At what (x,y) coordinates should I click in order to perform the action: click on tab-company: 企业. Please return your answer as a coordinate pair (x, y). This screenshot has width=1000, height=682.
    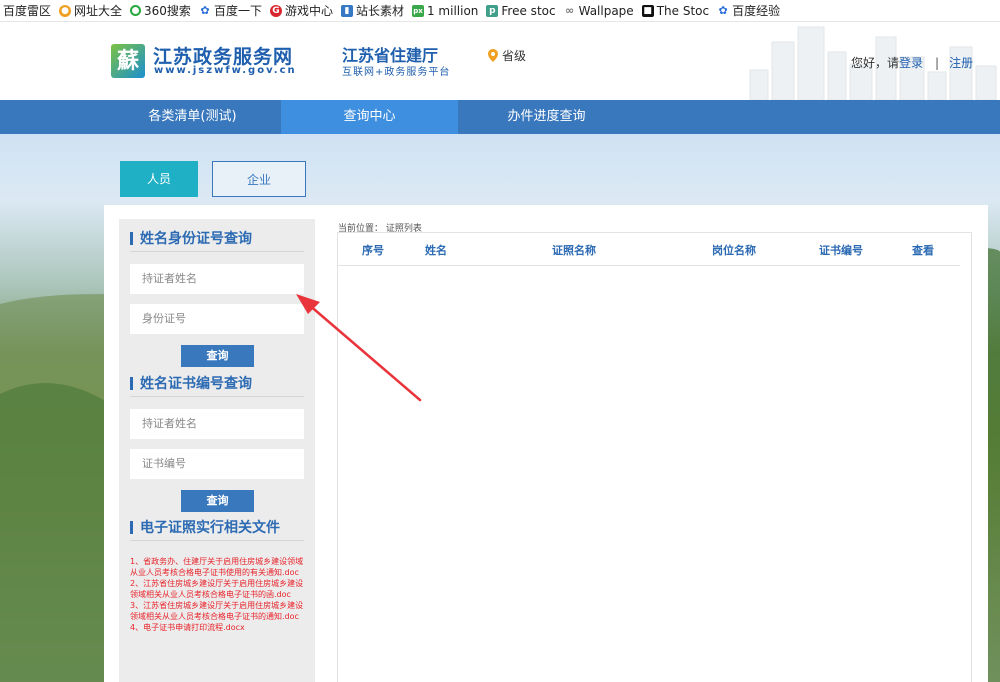
    Looking at the image, I should click on (259, 179).